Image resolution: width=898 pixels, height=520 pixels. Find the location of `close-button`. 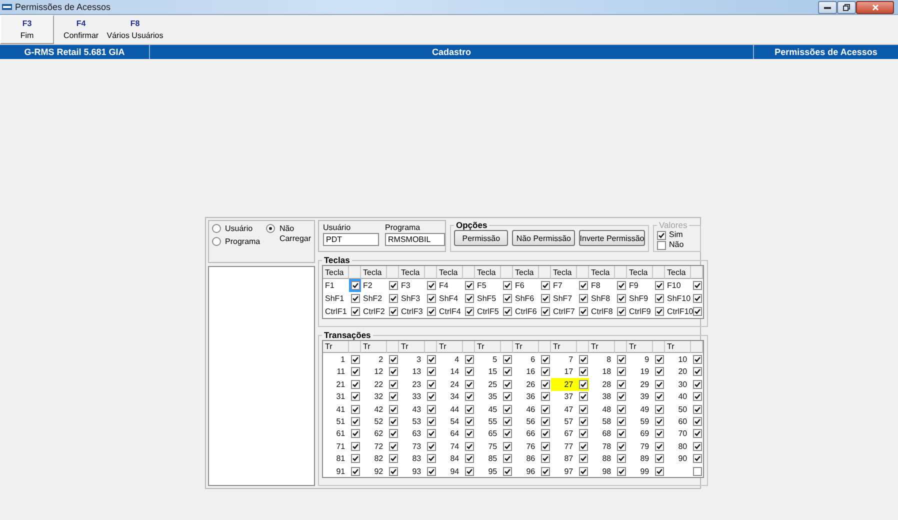

close-button is located at coordinates (875, 7).